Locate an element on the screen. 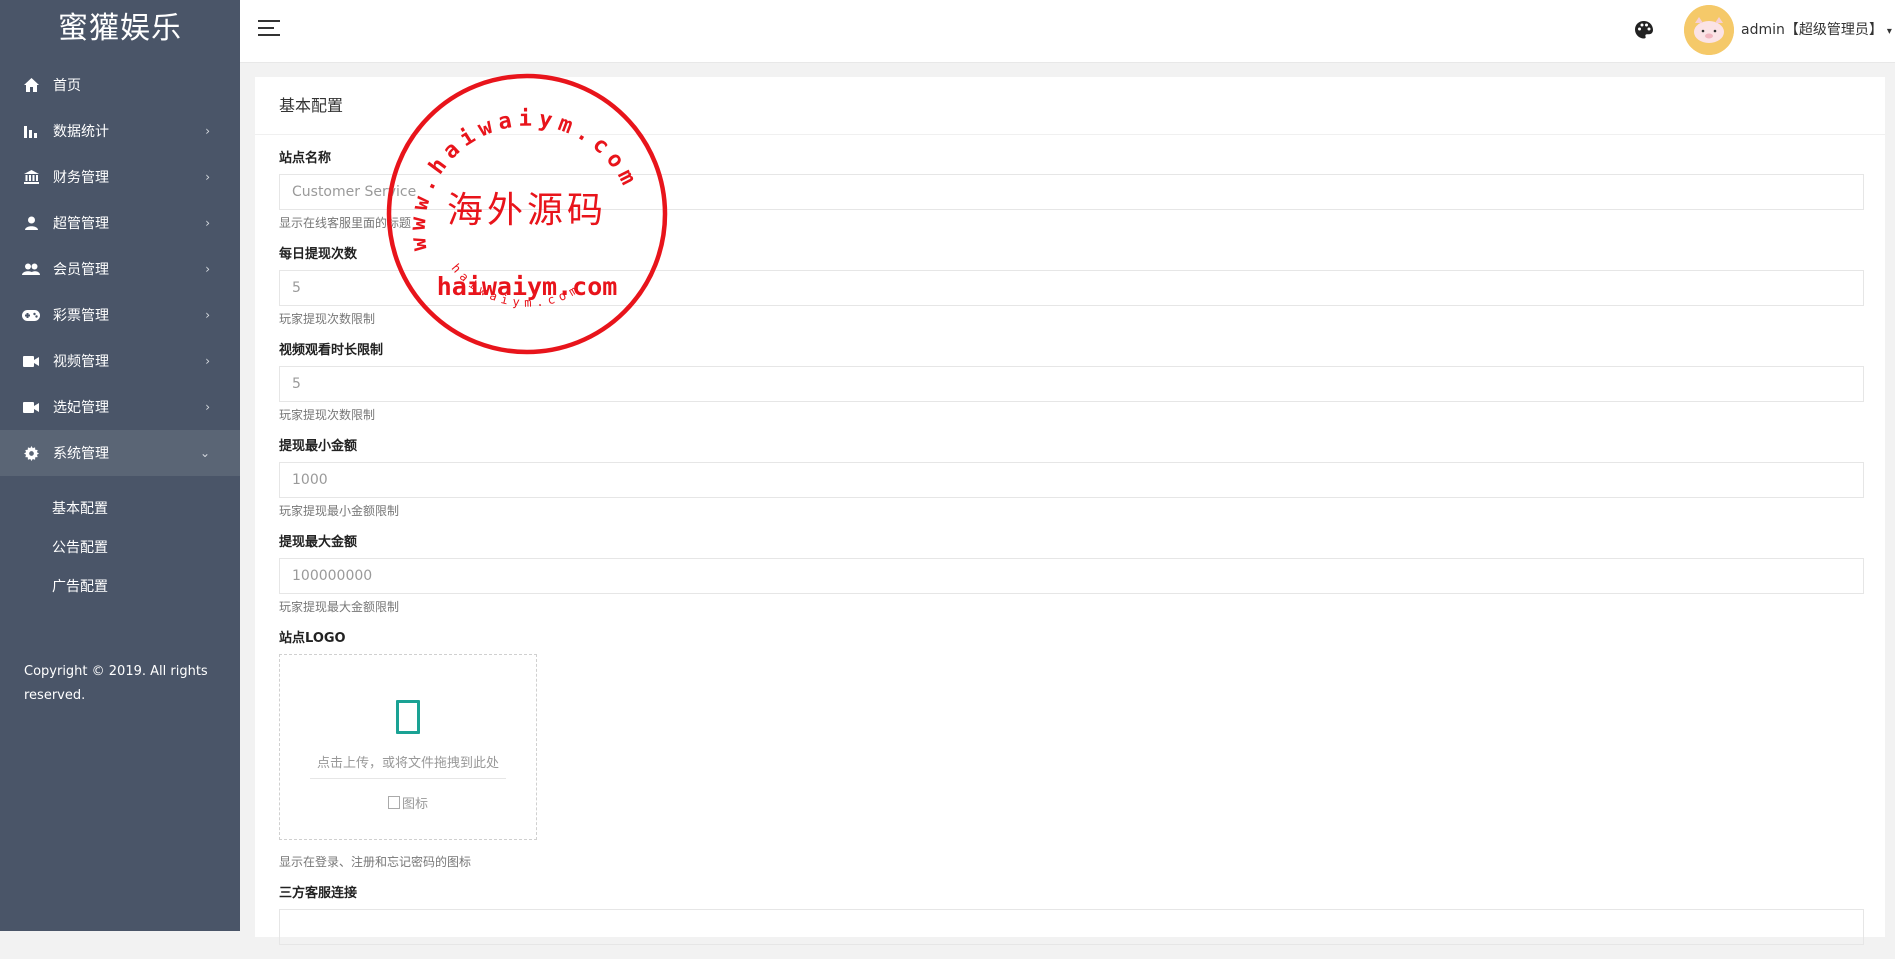 This screenshot has width=1895, height=959. sidebar-item-label: 首页 is located at coordinates (67, 86).